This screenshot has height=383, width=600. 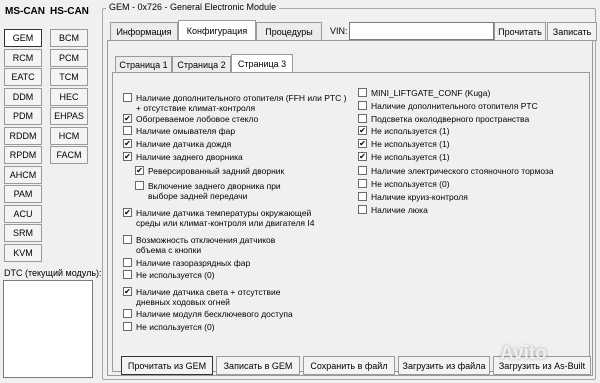 I want to click on option-label: Подсветка околодверного пространства, so click(x=450, y=119).